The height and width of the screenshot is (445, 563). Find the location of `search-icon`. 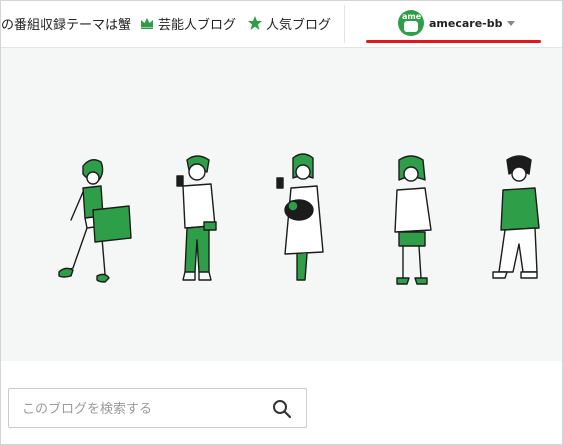

search-icon is located at coordinates (282, 409).